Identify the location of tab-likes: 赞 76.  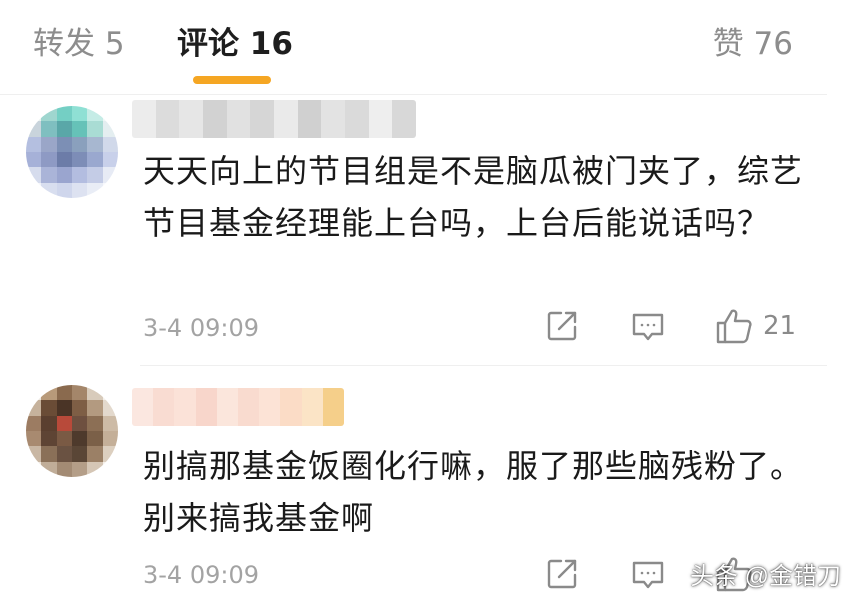
(753, 44).